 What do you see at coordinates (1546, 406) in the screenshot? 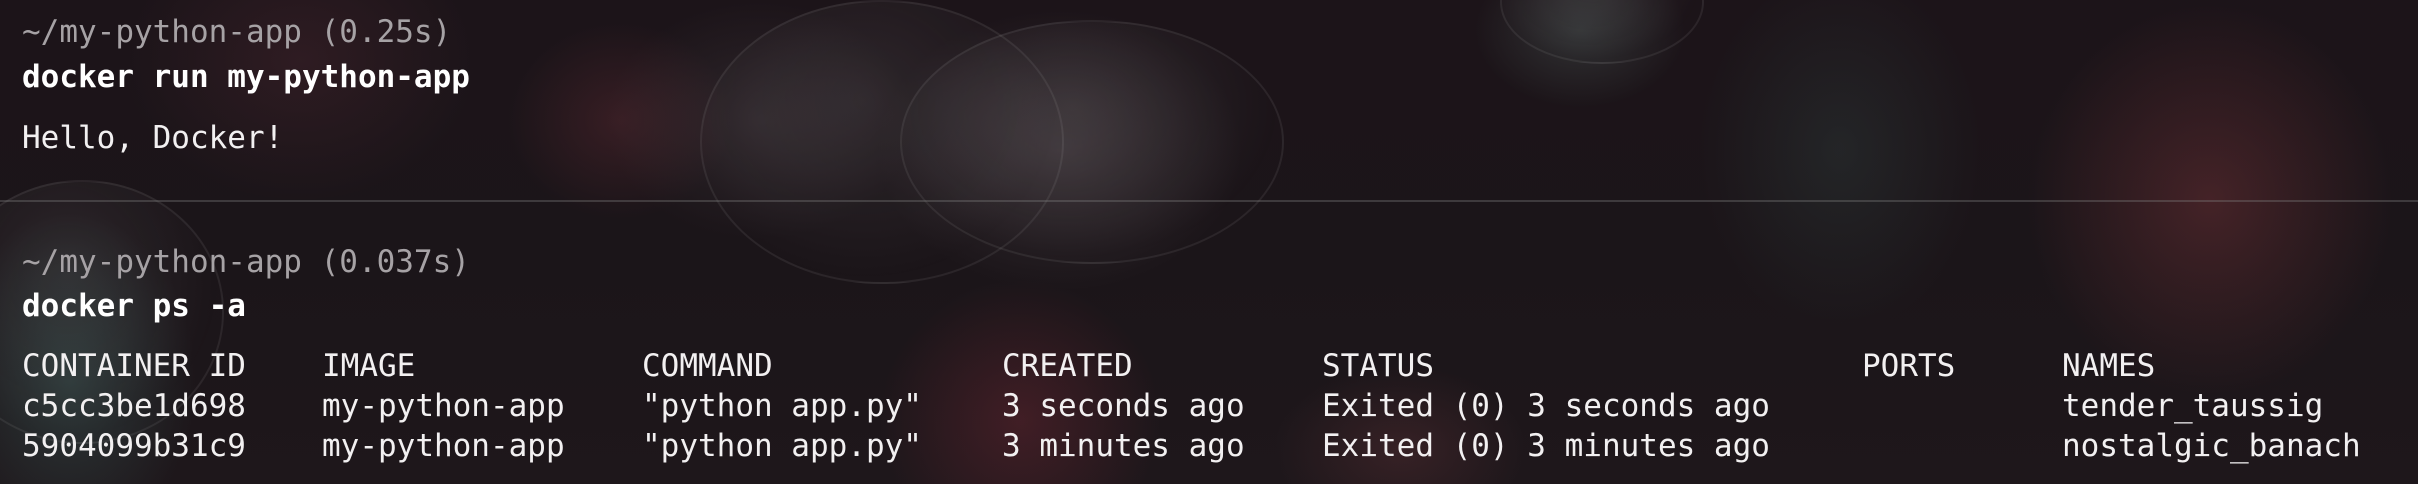
I see `container-status: Exited (0) 3 seconds ago` at bounding box center [1546, 406].